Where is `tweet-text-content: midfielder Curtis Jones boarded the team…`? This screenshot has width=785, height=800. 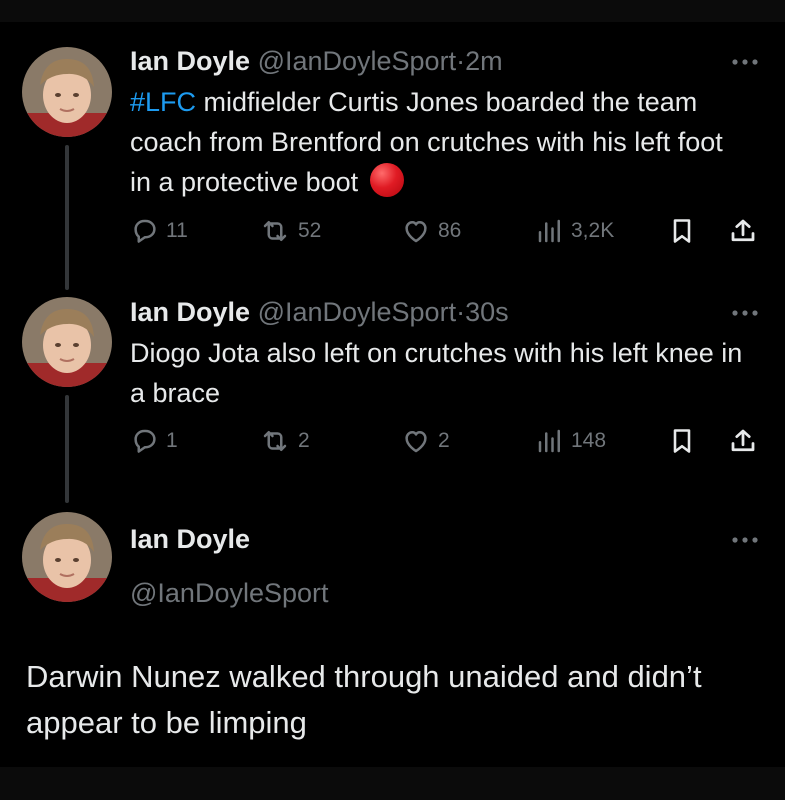 tweet-text-content: midfielder Curtis Jones boarded the team… is located at coordinates (426, 142).